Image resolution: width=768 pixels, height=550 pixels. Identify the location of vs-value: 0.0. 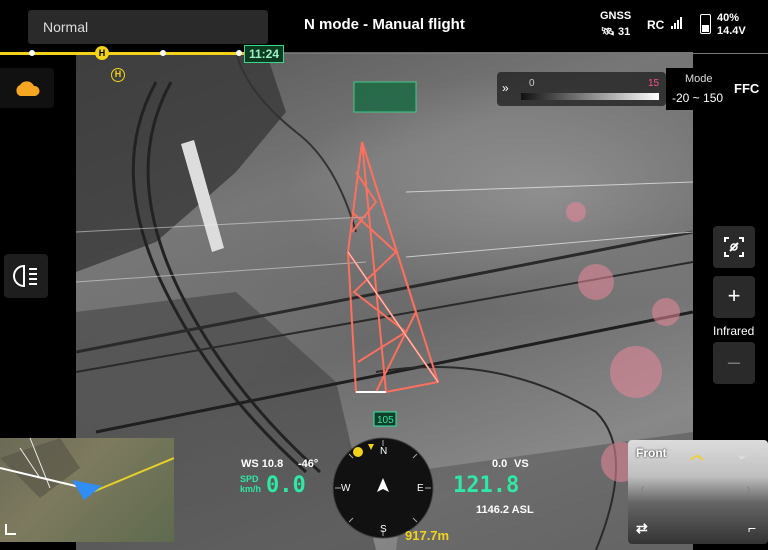
(500, 464).